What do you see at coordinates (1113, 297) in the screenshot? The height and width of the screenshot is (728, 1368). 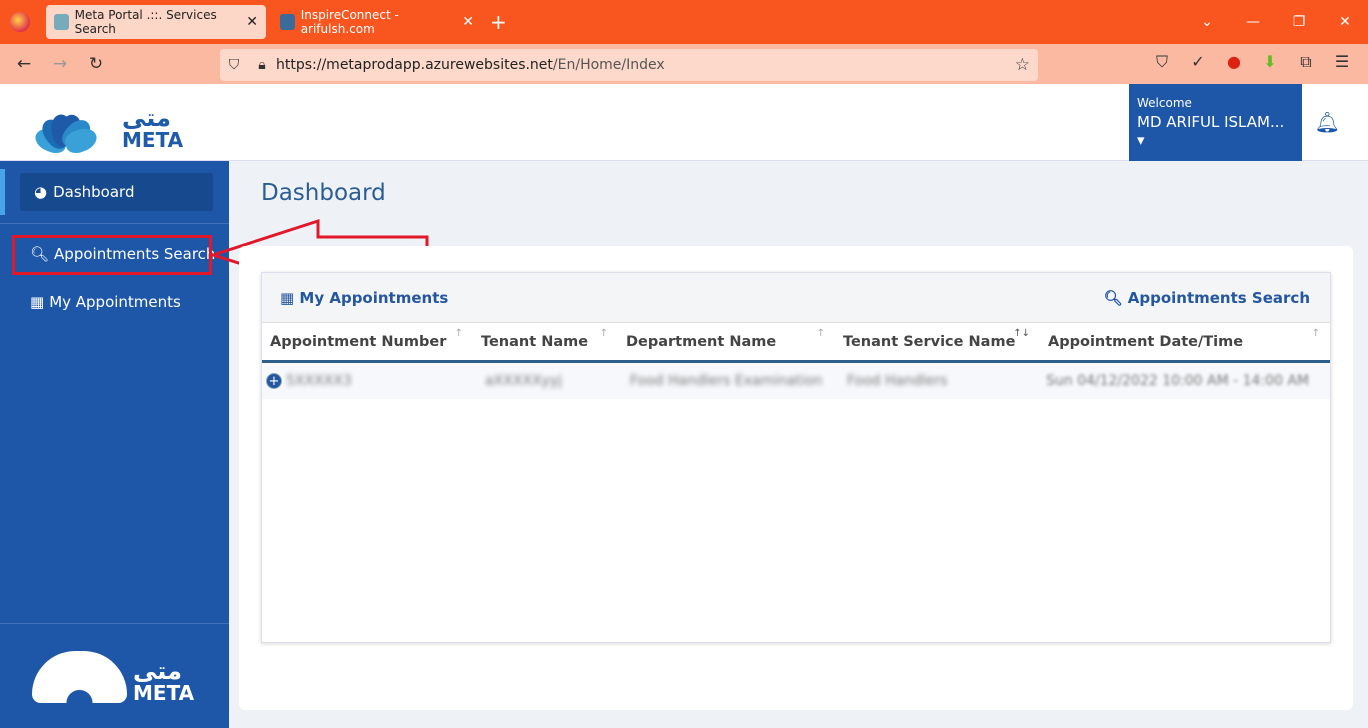 I see `search-icon: 🔍︎` at bounding box center [1113, 297].